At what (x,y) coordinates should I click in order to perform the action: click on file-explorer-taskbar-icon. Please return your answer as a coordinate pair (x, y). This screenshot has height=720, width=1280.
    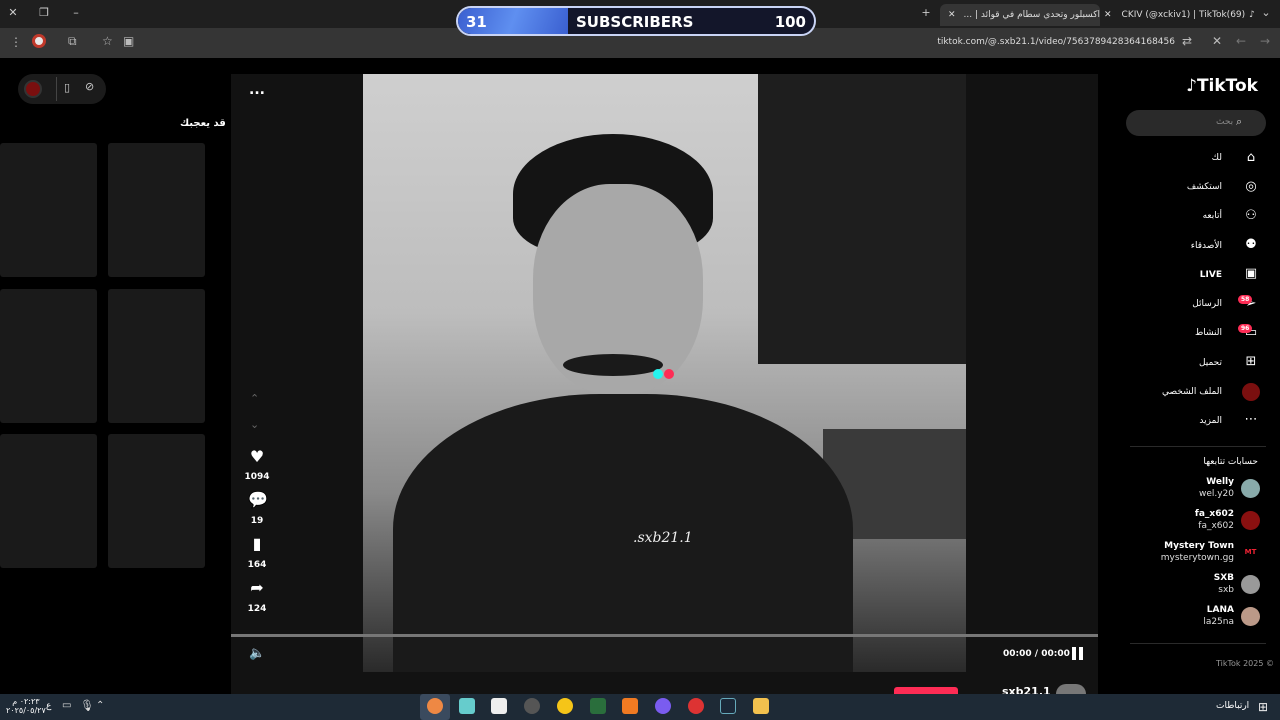
    Looking at the image, I should click on (761, 706).